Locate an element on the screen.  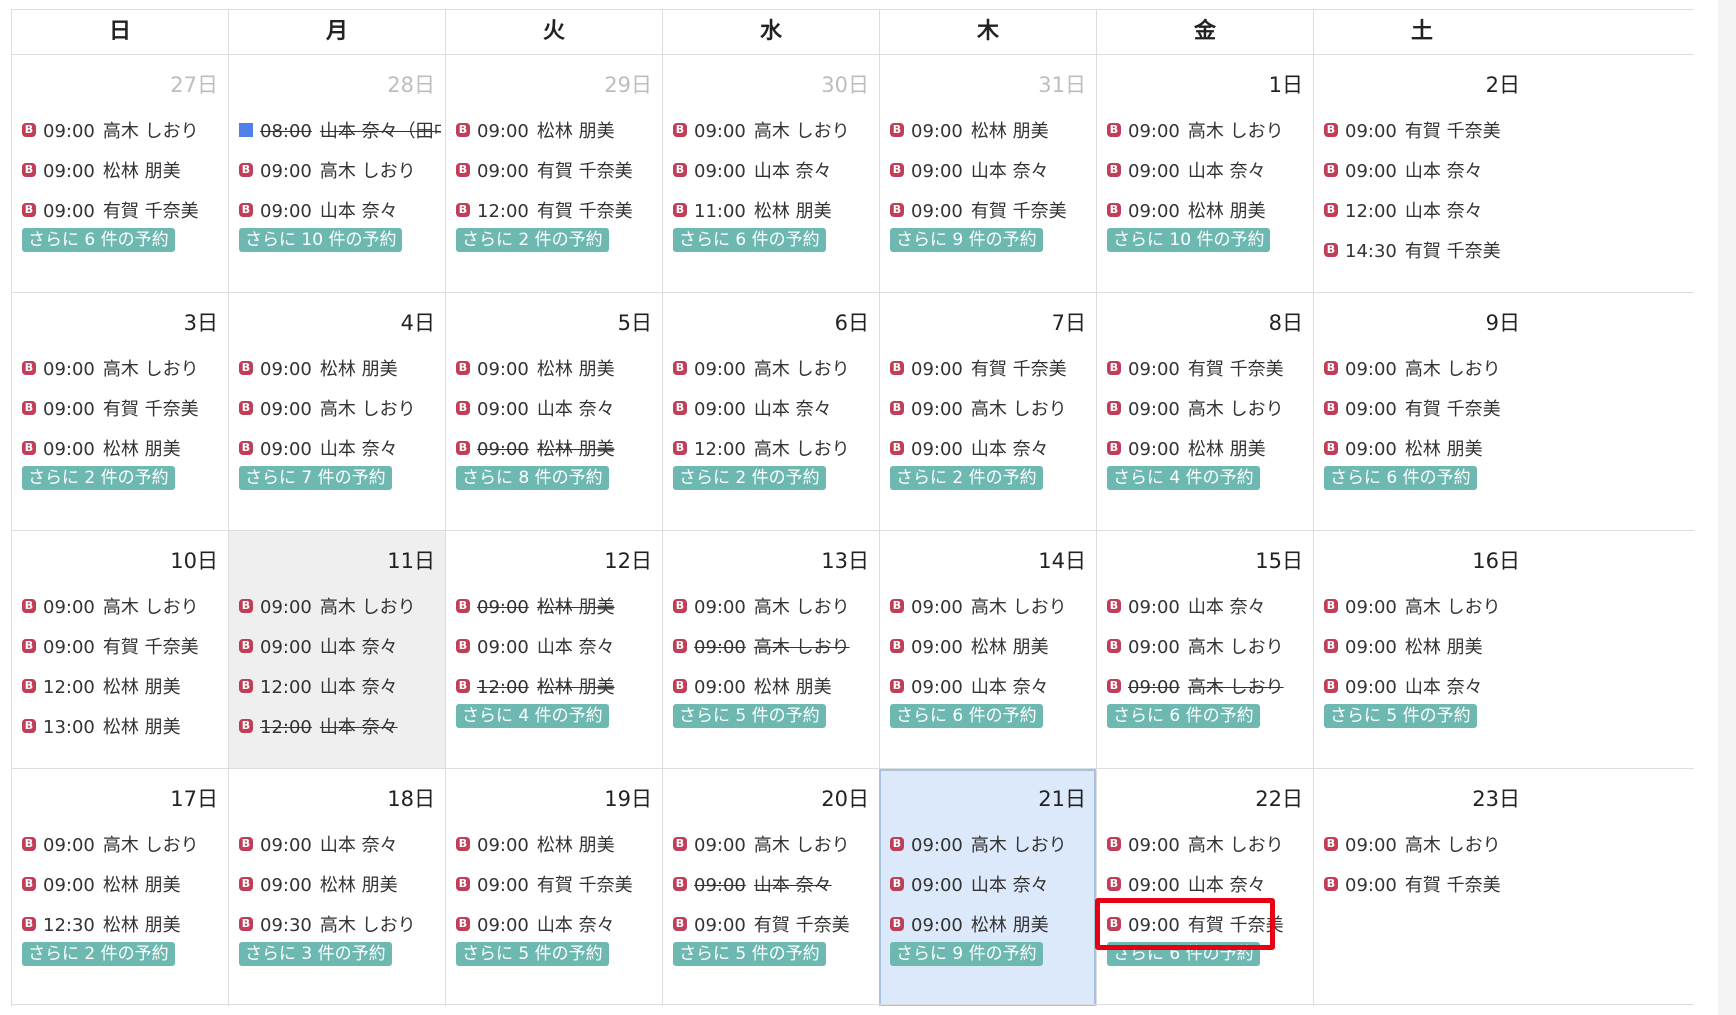
more-bookings-link: さらに 10 件の予約 is located at coordinates (321, 240).